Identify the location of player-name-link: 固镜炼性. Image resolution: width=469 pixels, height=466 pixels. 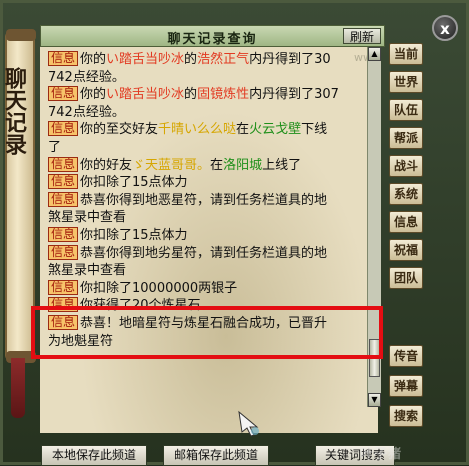
(223, 94).